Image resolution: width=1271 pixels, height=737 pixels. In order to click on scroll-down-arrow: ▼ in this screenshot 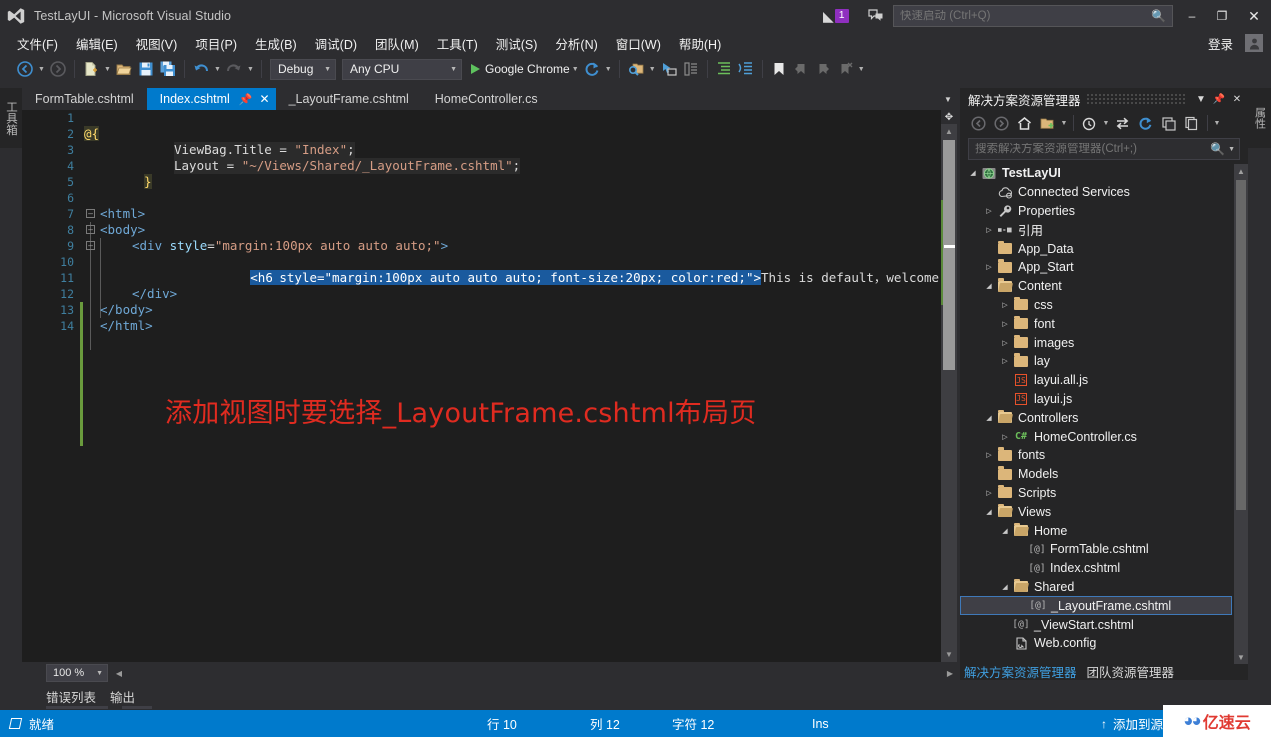, I will do `click(949, 654)`.